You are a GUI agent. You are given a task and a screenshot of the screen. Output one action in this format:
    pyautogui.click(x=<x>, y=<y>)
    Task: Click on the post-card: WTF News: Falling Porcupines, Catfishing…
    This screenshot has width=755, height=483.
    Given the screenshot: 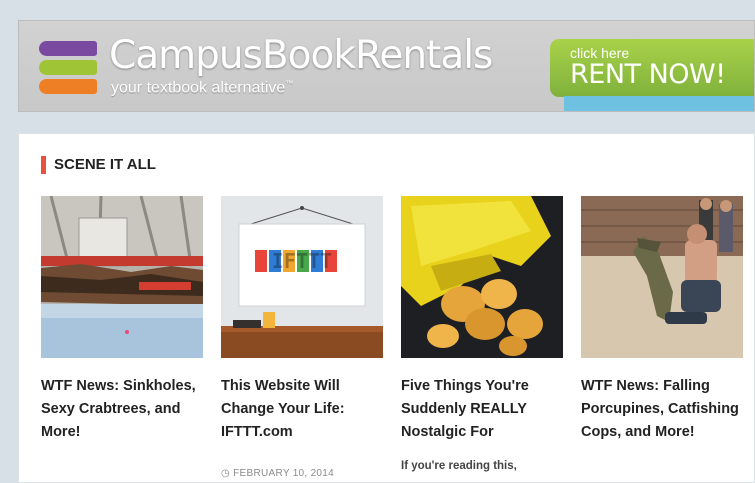 What is the action you would take?
    pyautogui.click(x=662, y=320)
    